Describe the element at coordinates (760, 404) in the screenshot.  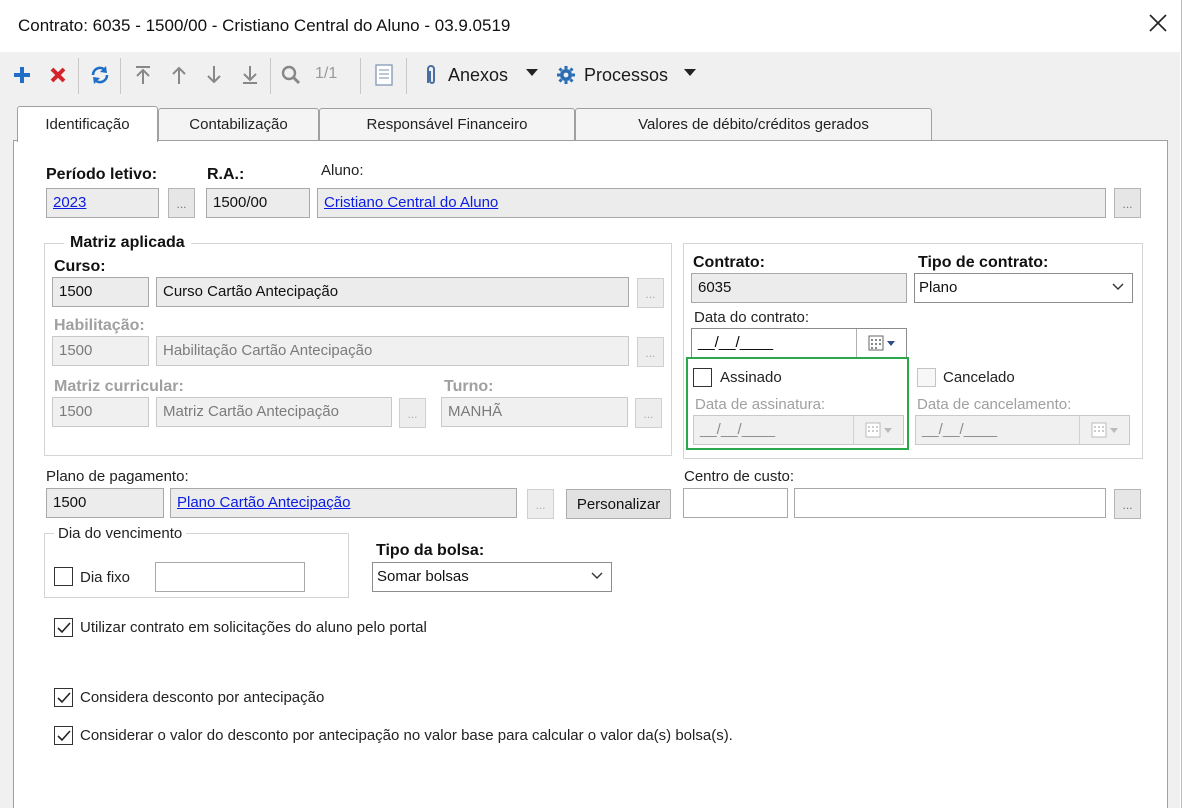
I see `data-assinatura-label: Data de assinatura:` at that location.